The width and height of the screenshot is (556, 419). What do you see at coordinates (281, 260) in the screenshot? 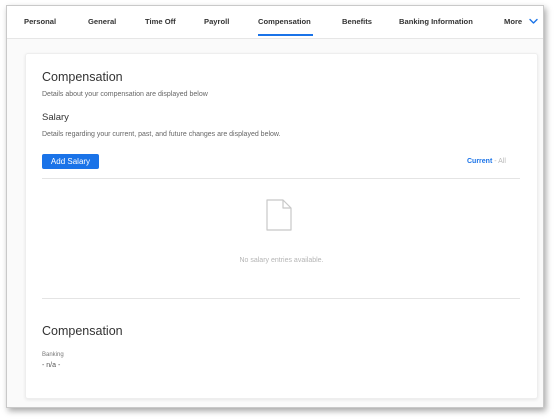
I see `empty-state-message: No salary entries available.` at bounding box center [281, 260].